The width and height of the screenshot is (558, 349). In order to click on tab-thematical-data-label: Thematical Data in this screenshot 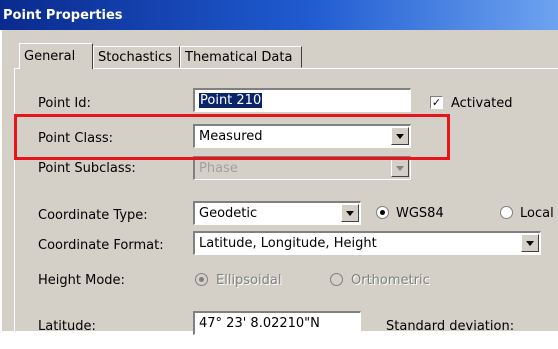, I will do `click(239, 57)`.